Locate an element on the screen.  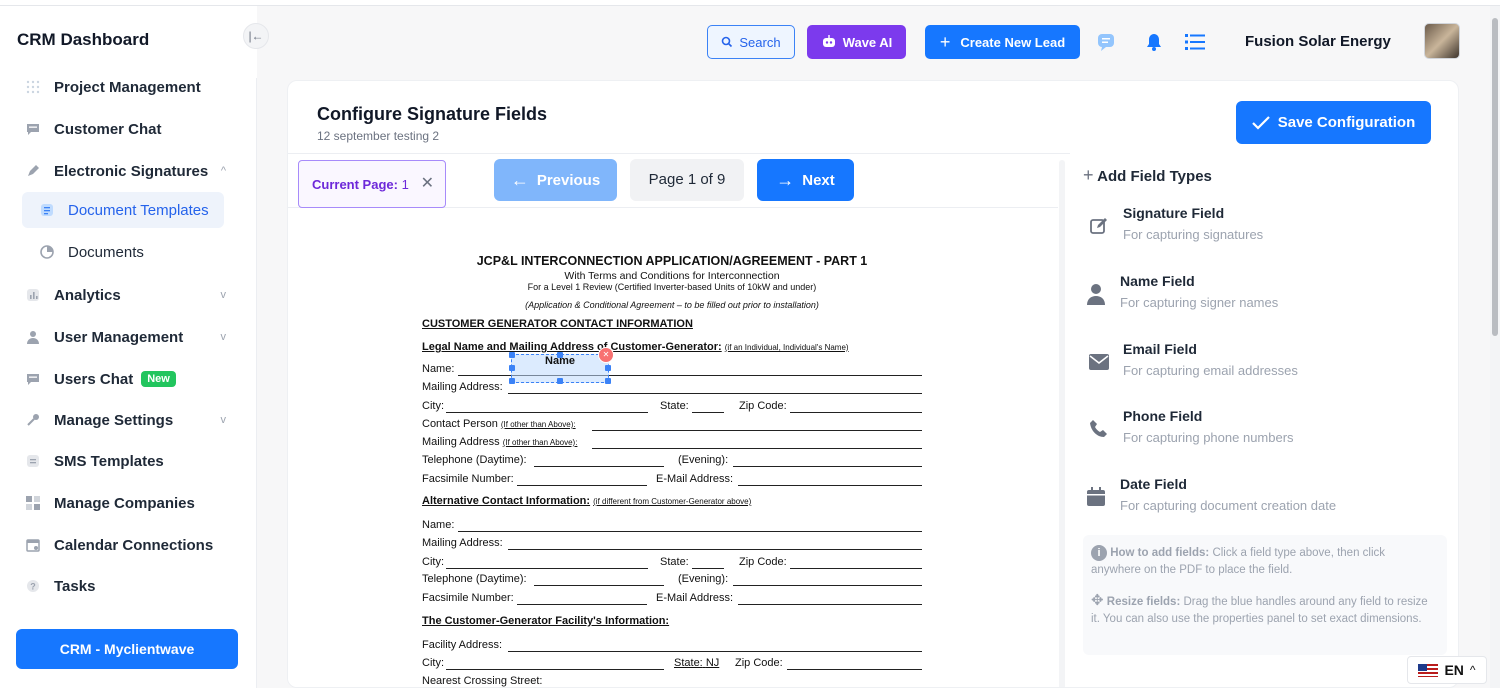
sidebar-item-manage-settings: Manage Settings v is located at coordinates (127, 420).